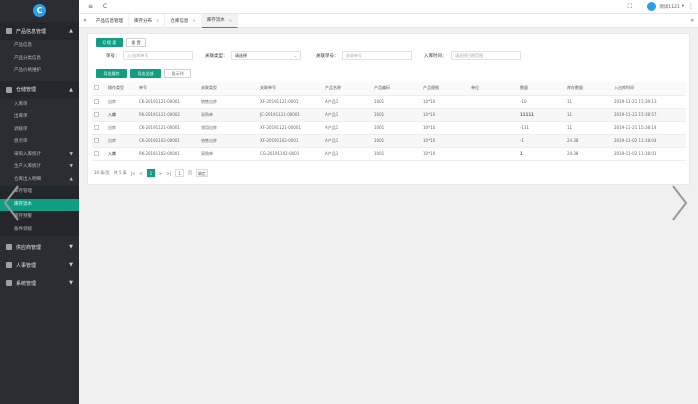 The height and width of the screenshot is (404, 698). What do you see at coordinates (121, 89) in the screenshot?
I see `column-header: 操作类型` at bounding box center [121, 89].